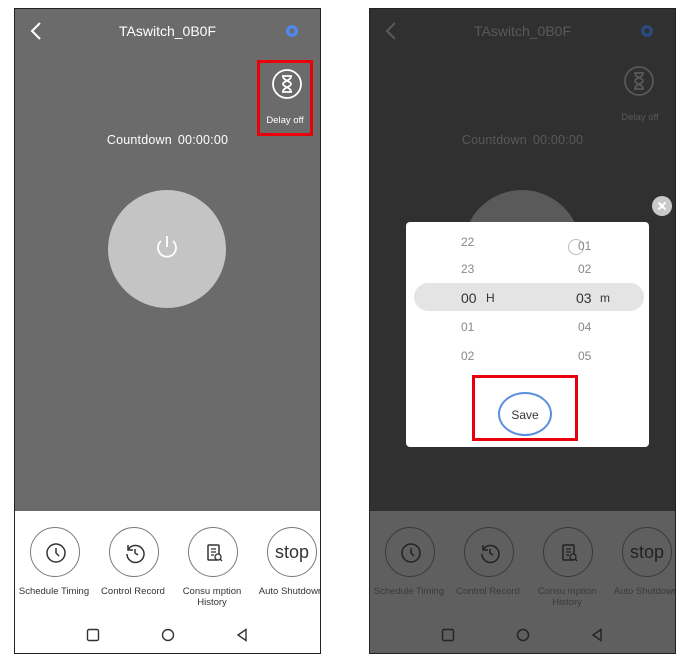 This screenshot has width=676, height=654. I want to click on minute-unit: m, so click(605, 298).